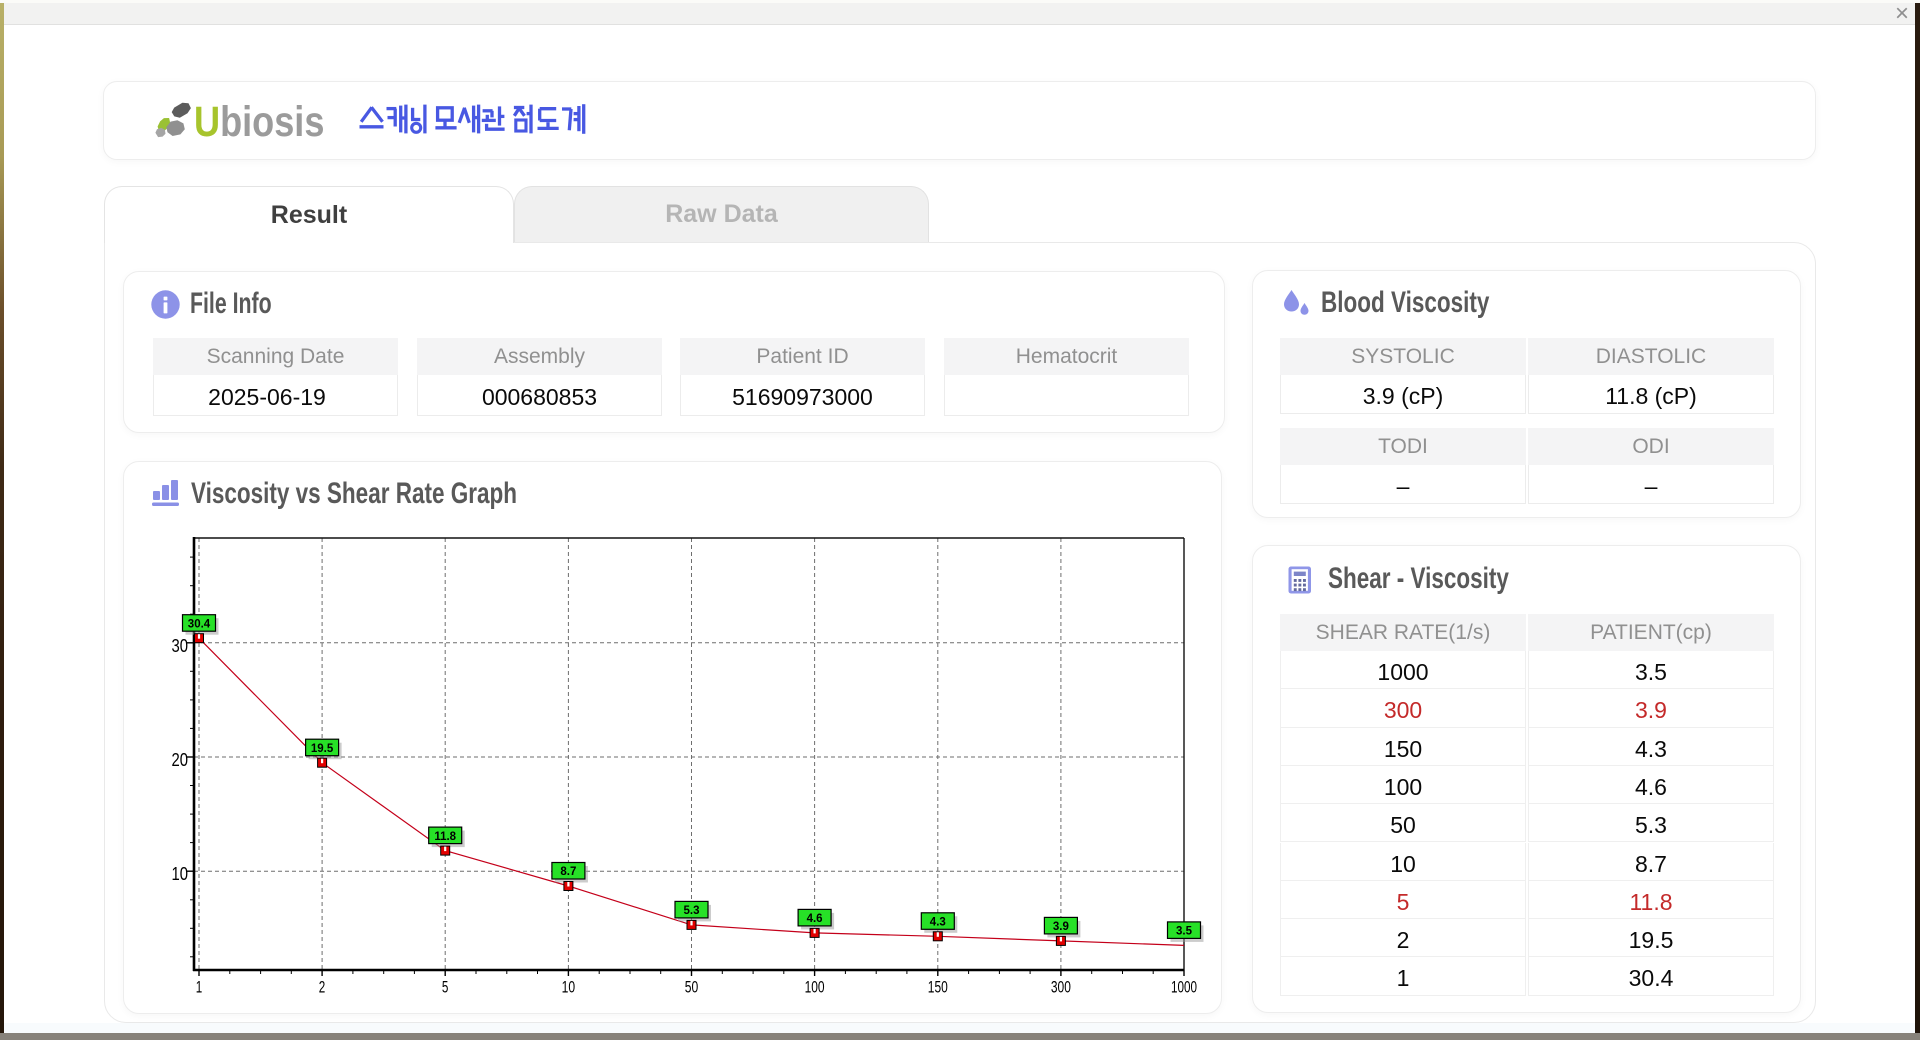 This screenshot has width=1920, height=1040. I want to click on svg-text: 4.6, so click(815, 919).